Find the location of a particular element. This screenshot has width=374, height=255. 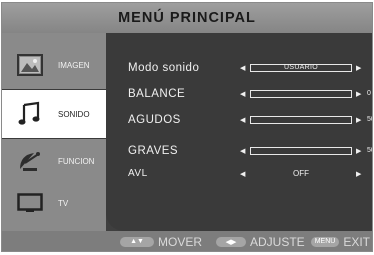

balance-slider is located at coordinates (301, 94).